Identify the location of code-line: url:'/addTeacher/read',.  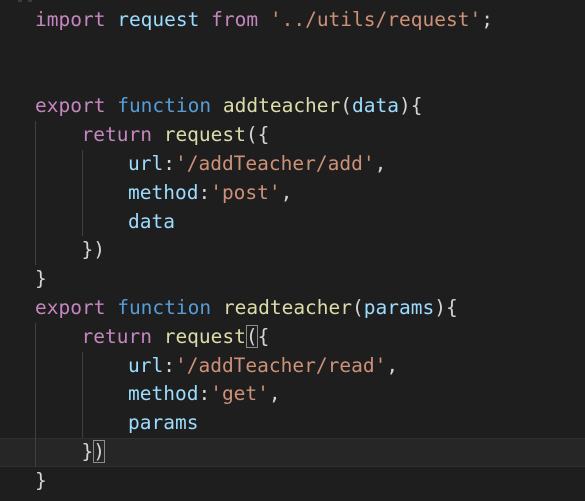
(292, 366).